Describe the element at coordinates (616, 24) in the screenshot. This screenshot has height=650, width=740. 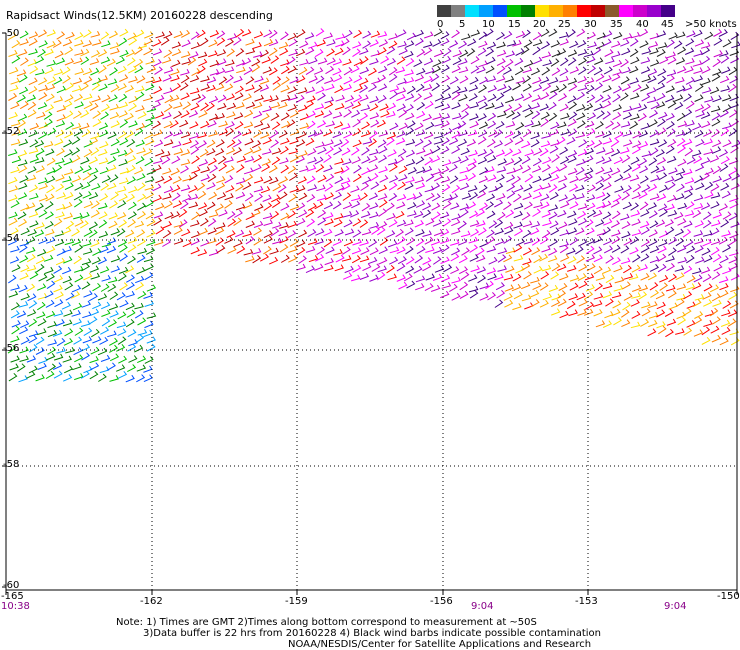
I see `legend-label-35: 35` at that location.